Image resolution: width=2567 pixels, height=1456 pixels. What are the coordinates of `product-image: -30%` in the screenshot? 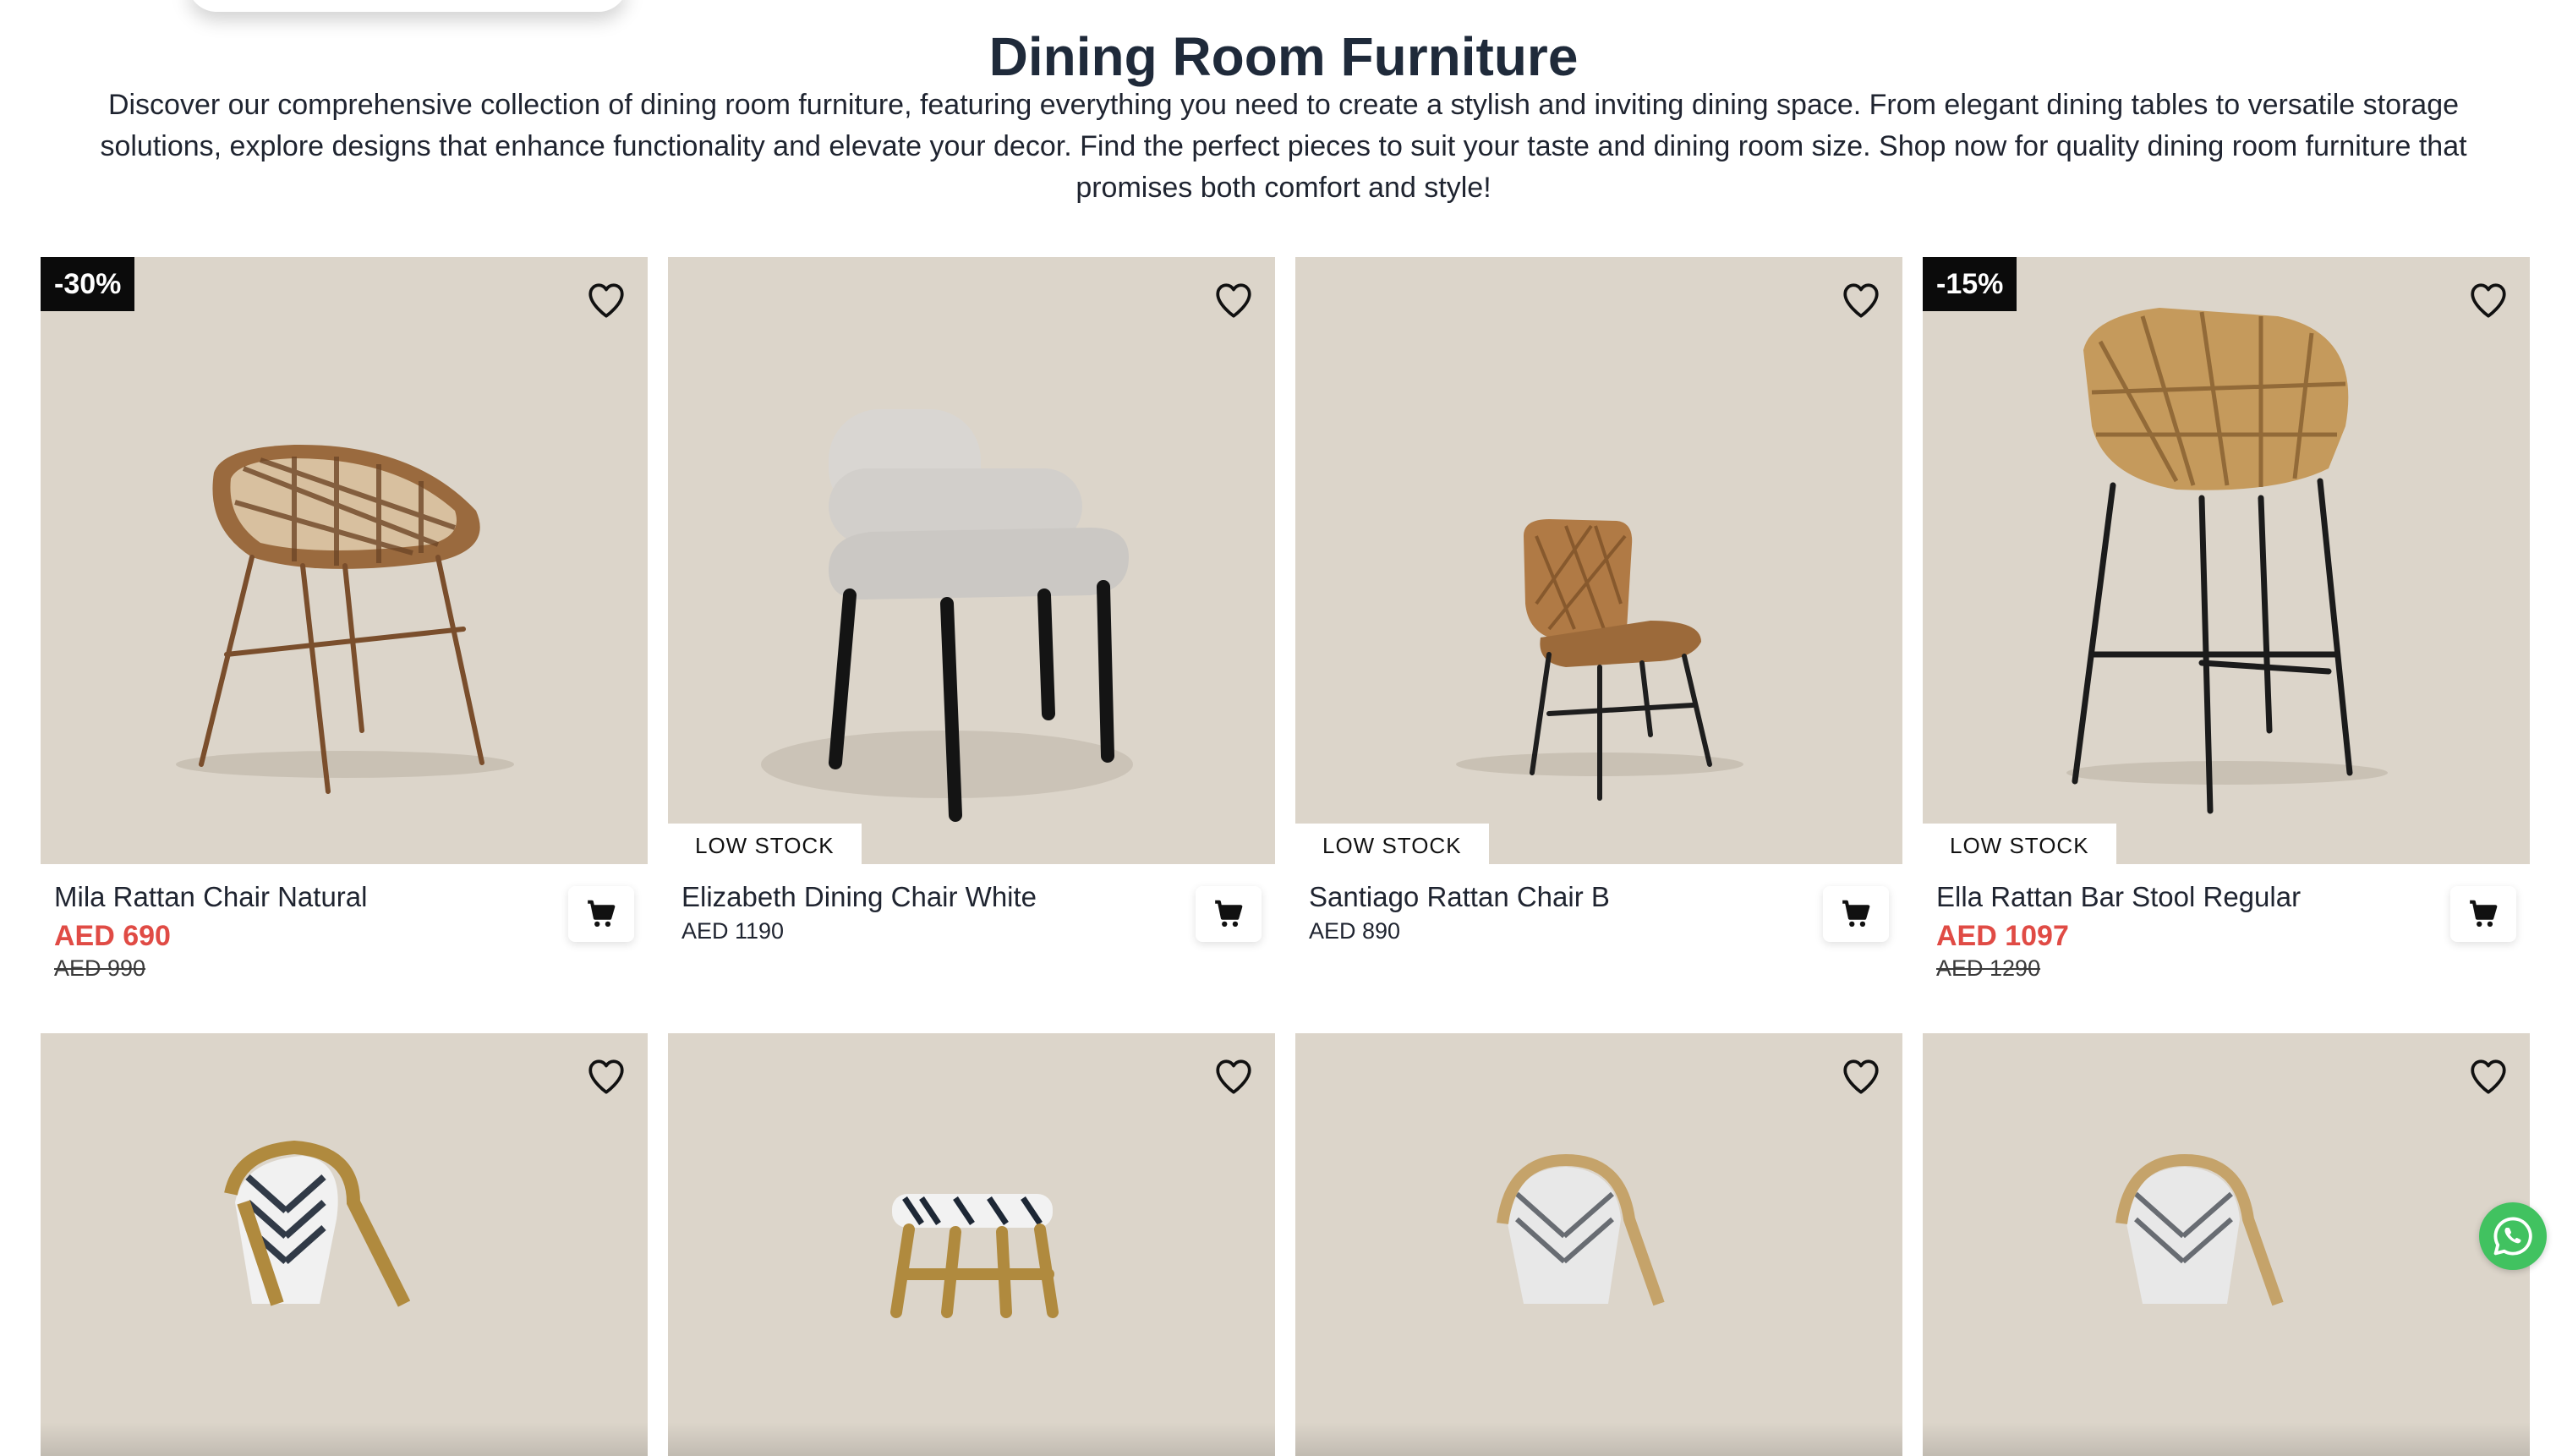 It's located at (344, 560).